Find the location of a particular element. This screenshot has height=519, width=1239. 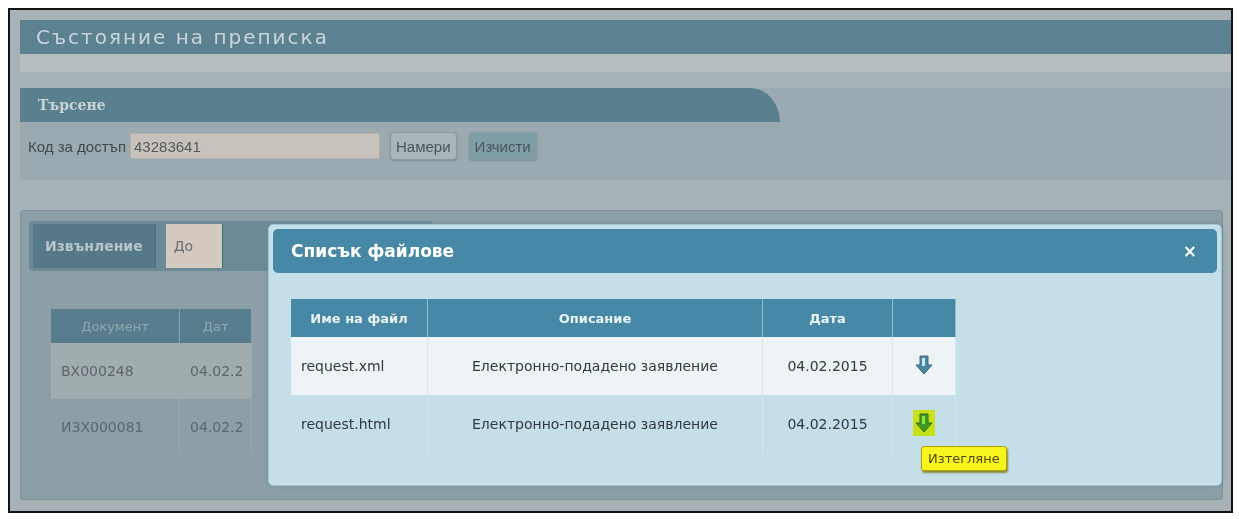

table-cell: request.xml is located at coordinates (359, 366).